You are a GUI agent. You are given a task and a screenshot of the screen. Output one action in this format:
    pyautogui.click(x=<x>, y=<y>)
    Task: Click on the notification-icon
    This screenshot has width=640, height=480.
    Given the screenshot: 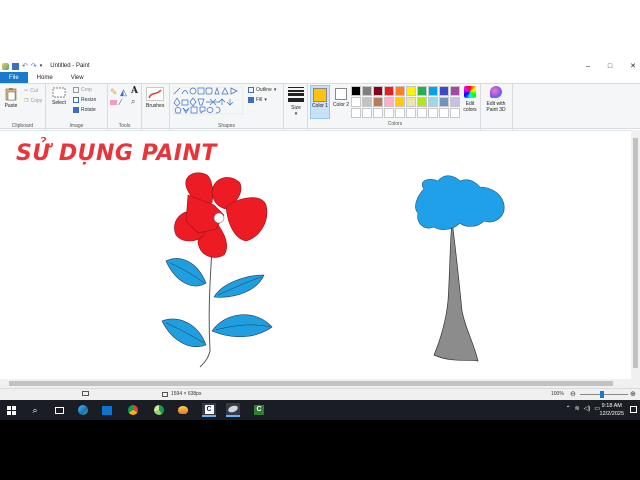 What is the action you would take?
    pyautogui.click(x=633, y=409)
    